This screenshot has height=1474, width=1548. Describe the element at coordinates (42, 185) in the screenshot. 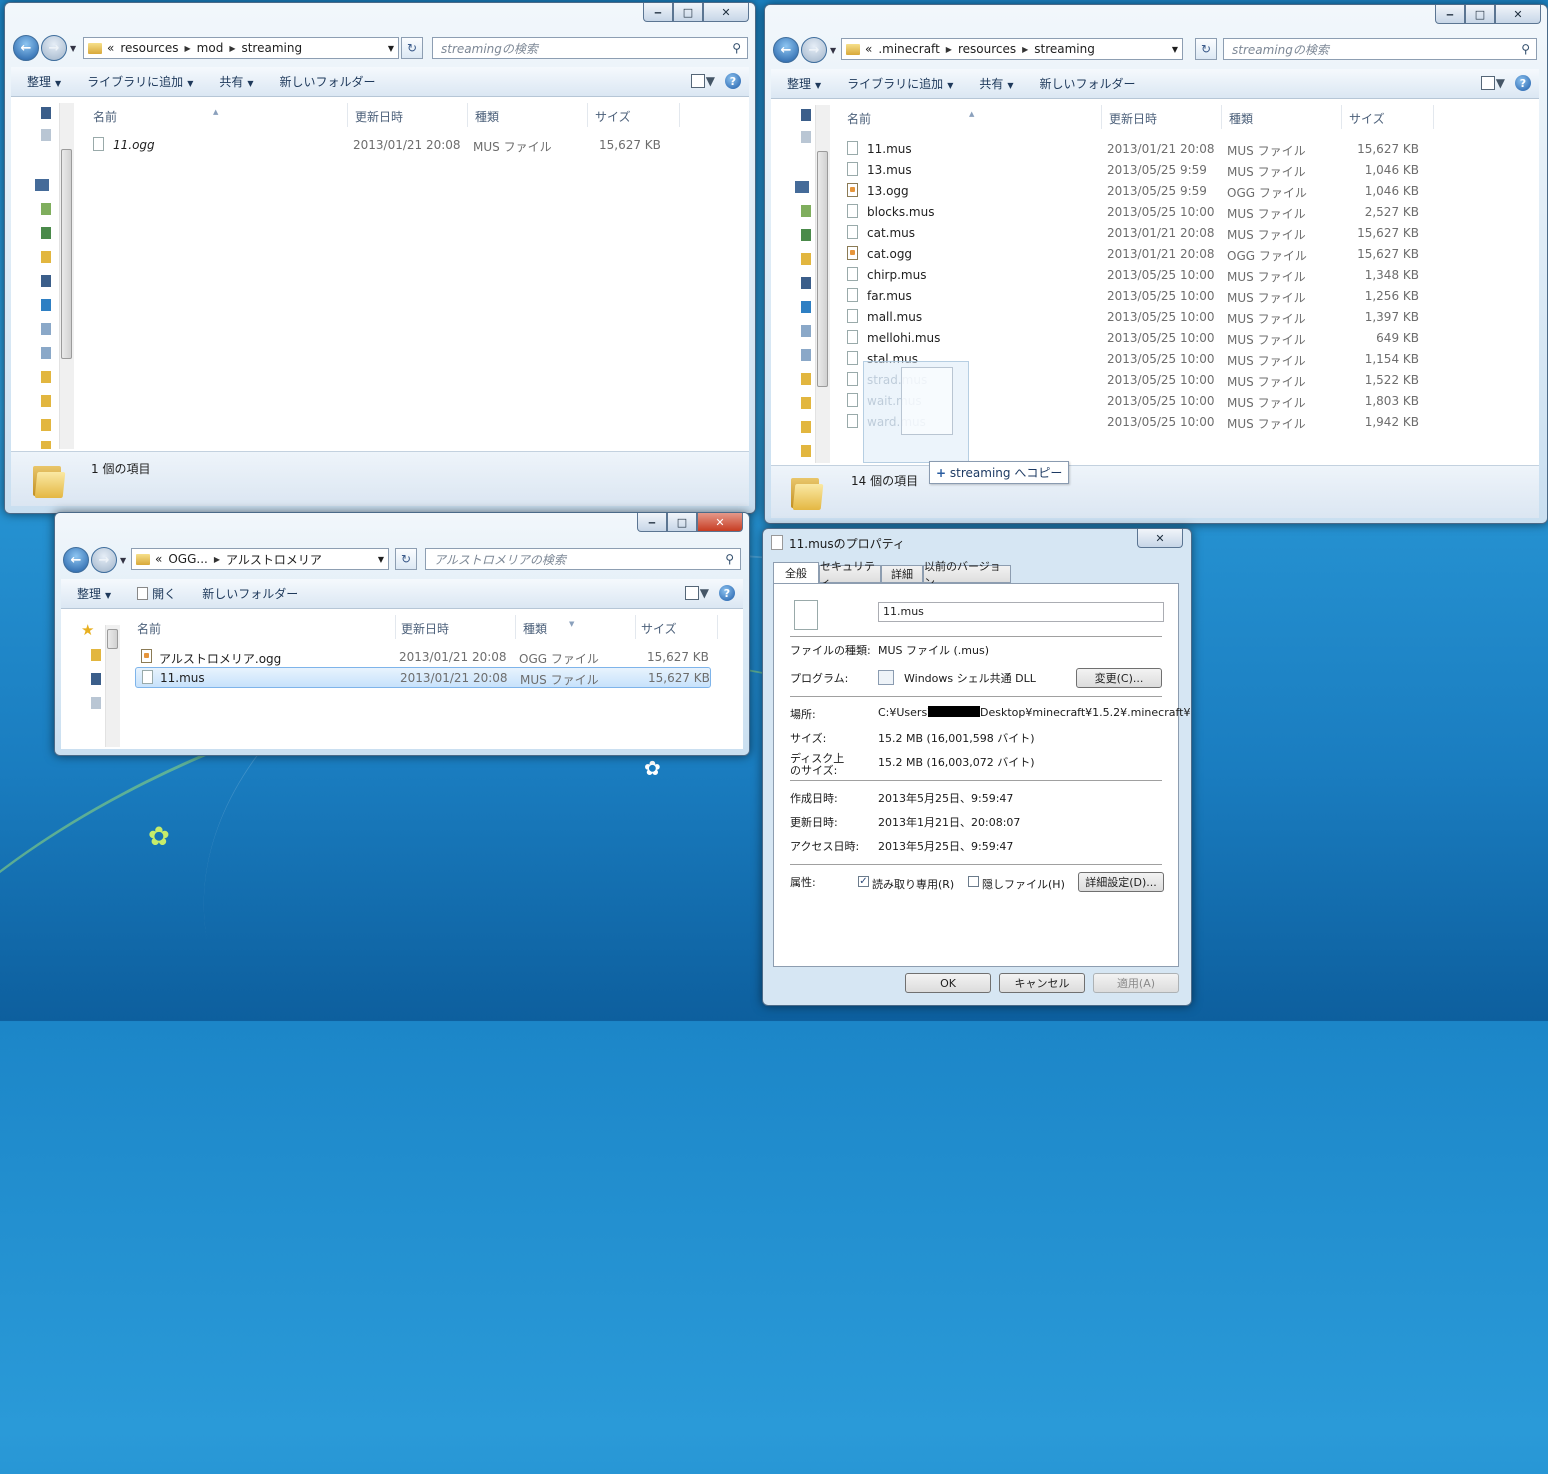

I see `nav-libraries-icon` at that location.